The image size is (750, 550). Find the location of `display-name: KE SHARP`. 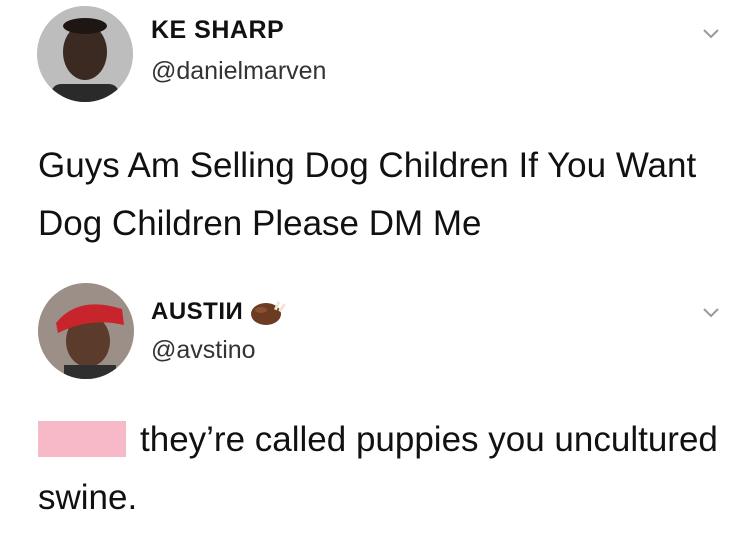

display-name: KE SHARP is located at coordinates (217, 30).